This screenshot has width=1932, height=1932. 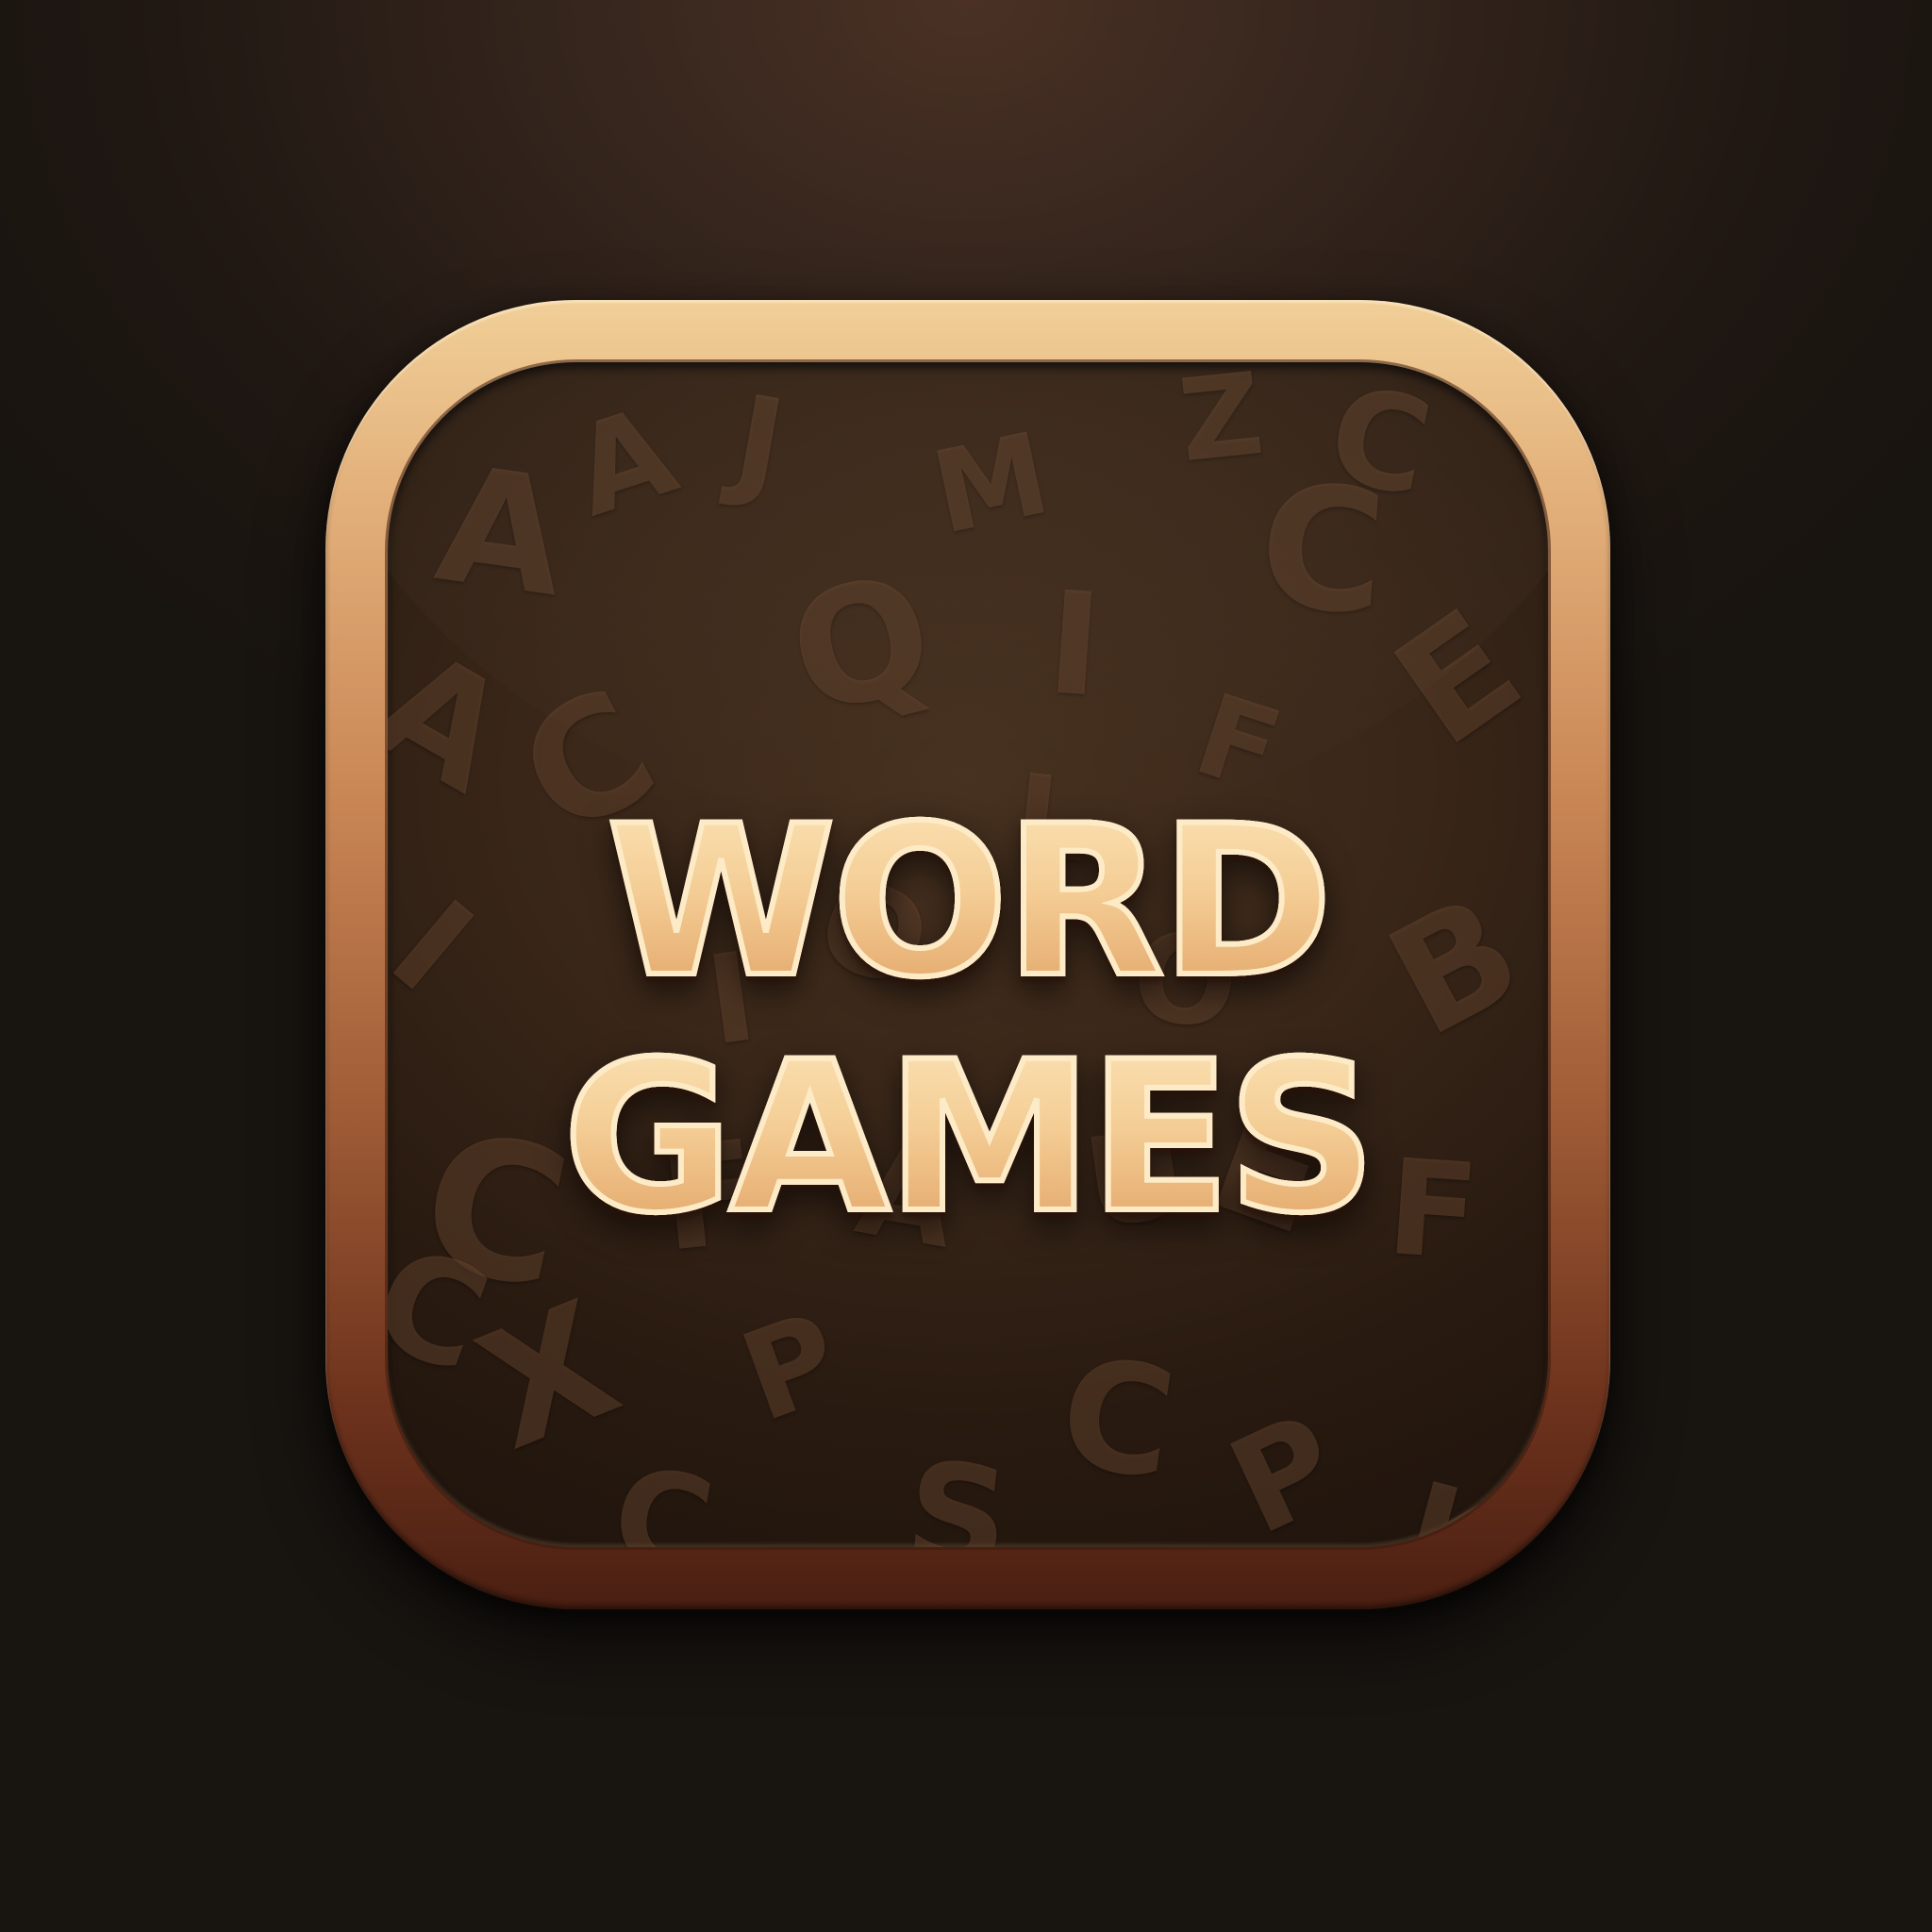 I want to click on background-letter: Z, so click(x=1221, y=426).